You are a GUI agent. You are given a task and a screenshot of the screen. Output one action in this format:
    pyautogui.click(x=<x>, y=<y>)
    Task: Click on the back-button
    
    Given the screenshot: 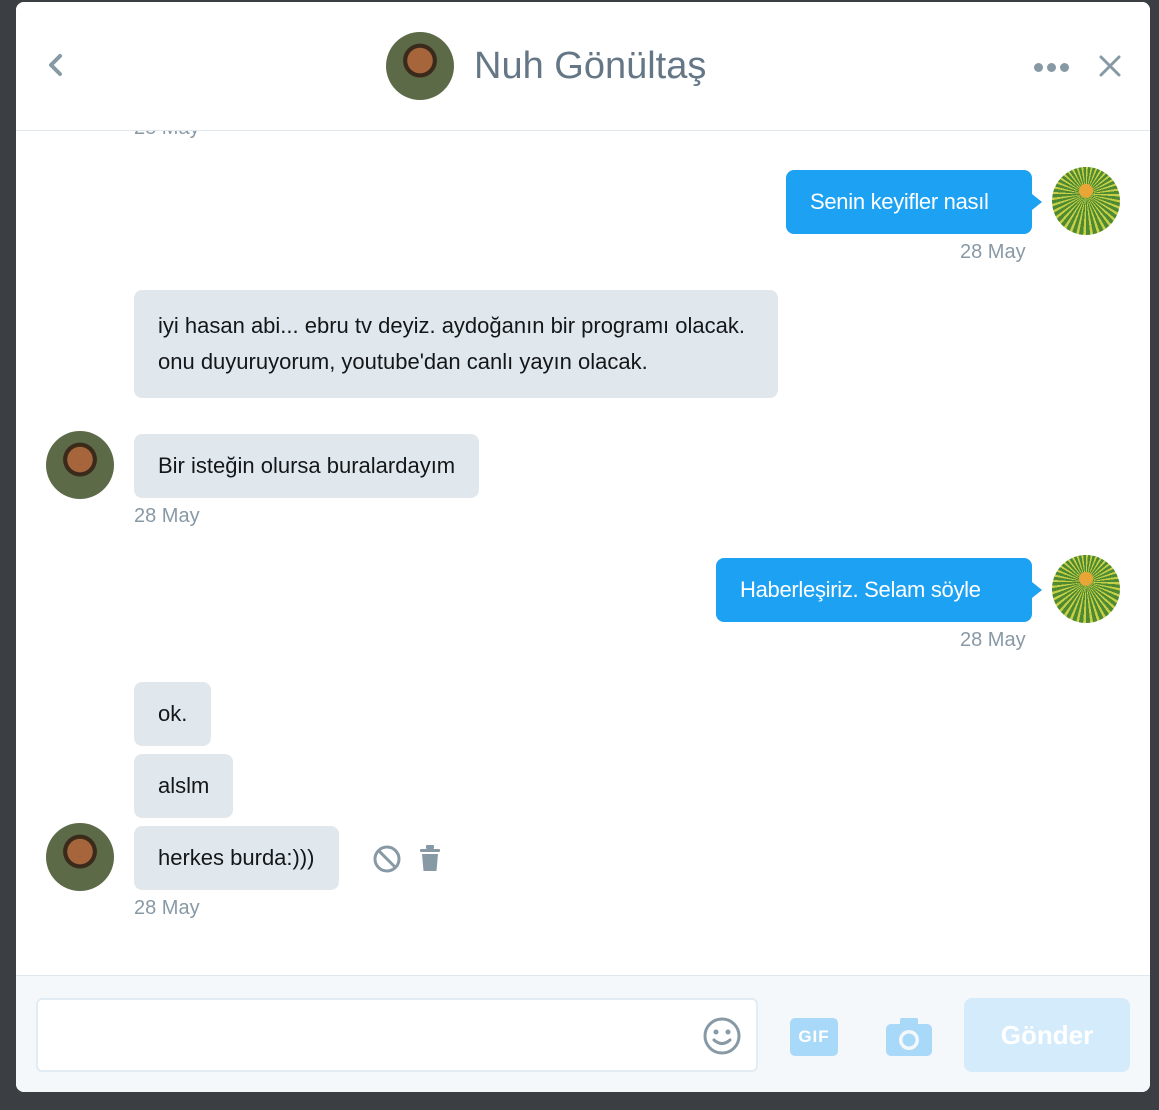 What is the action you would take?
    pyautogui.click(x=57, y=65)
    